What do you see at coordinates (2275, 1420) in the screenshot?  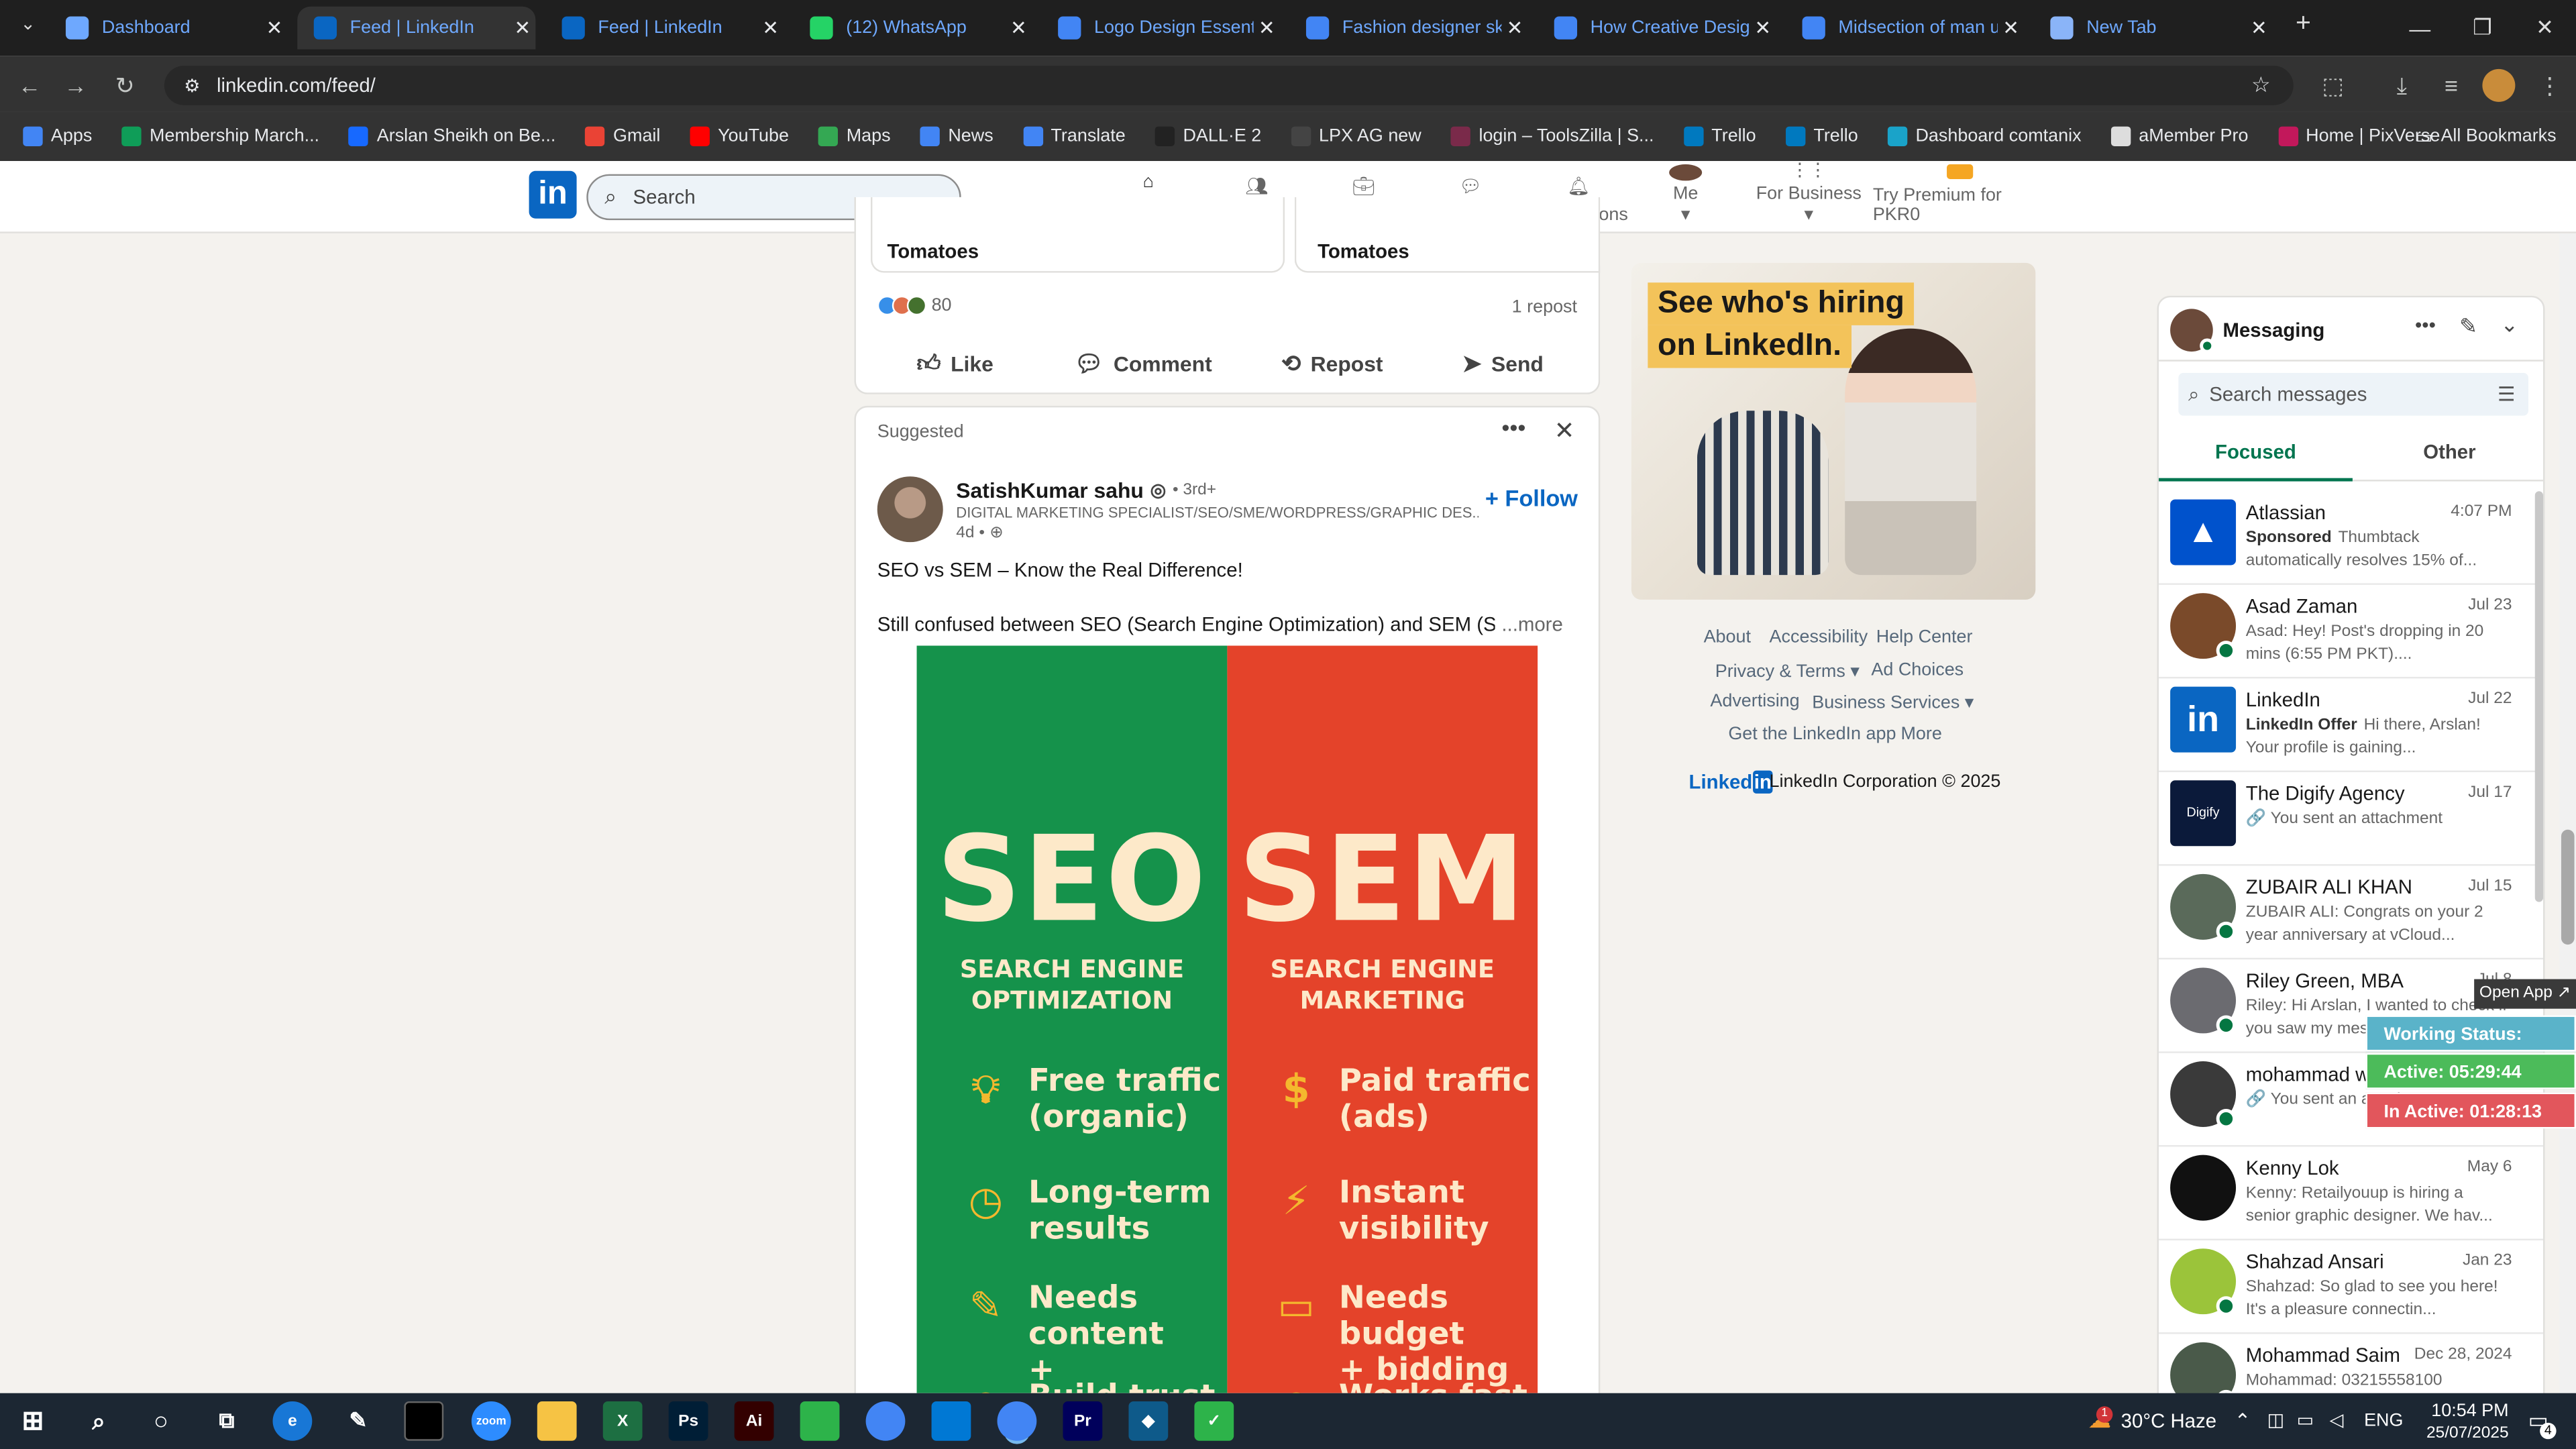 I see `tray-app-icon: ◫` at bounding box center [2275, 1420].